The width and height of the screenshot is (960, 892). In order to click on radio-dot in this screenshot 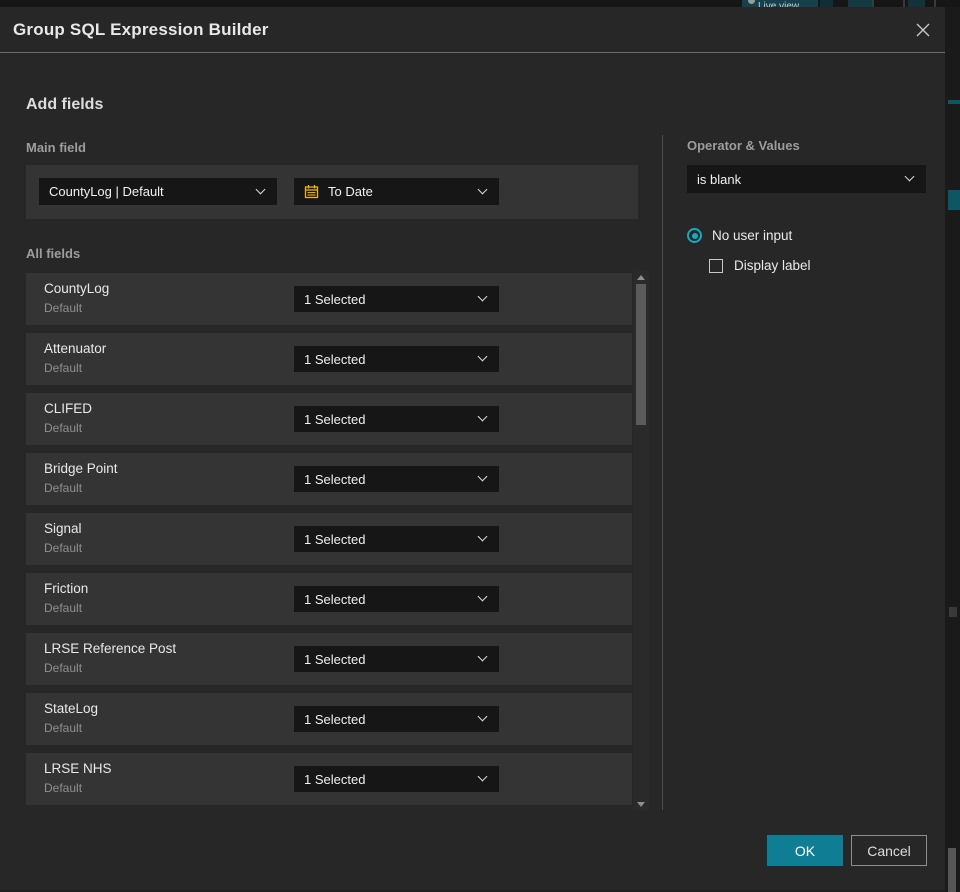, I will do `click(694, 235)`.